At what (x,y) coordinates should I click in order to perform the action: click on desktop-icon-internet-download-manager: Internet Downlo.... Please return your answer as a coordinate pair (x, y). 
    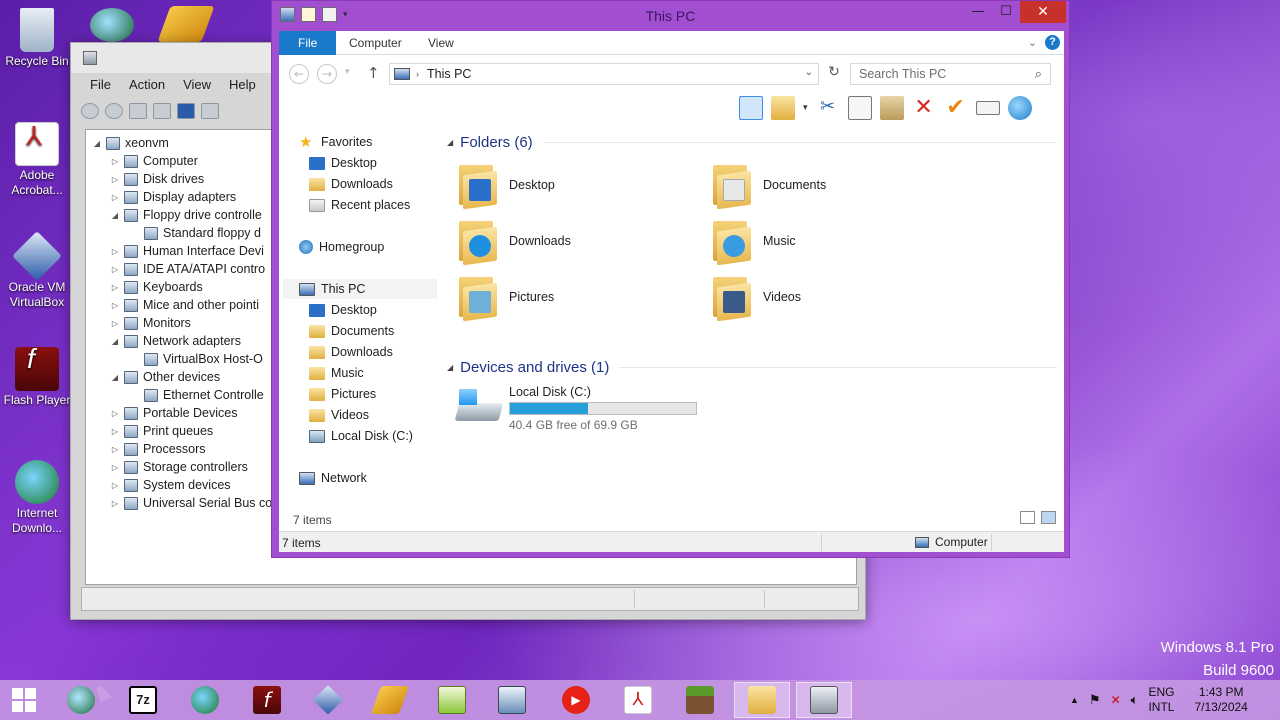
    Looking at the image, I should click on (37, 498).